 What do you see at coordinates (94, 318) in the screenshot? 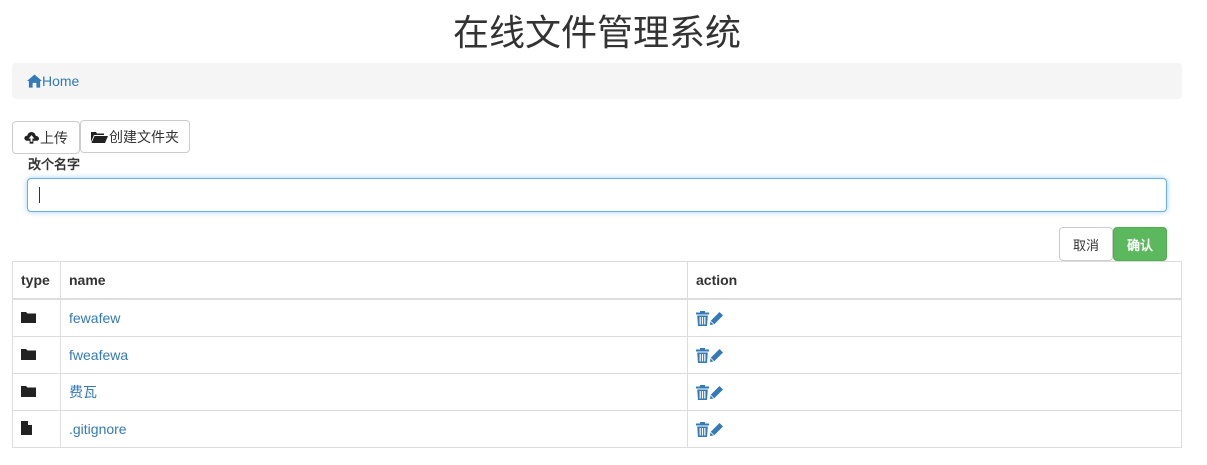
I see `file-name-link: fewafew` at bounding box center [94, 318].